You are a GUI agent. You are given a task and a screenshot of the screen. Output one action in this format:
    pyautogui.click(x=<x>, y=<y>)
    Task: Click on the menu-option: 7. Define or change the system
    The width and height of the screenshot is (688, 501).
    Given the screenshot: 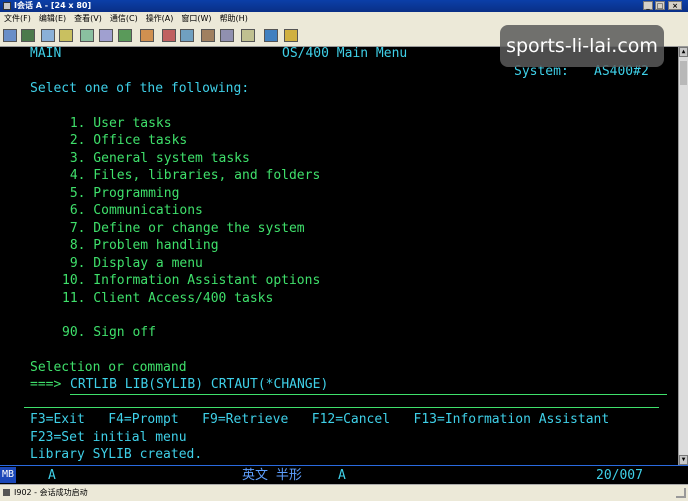 What is the action you would take?
    pyautogui.click(x=183, y=228)
    